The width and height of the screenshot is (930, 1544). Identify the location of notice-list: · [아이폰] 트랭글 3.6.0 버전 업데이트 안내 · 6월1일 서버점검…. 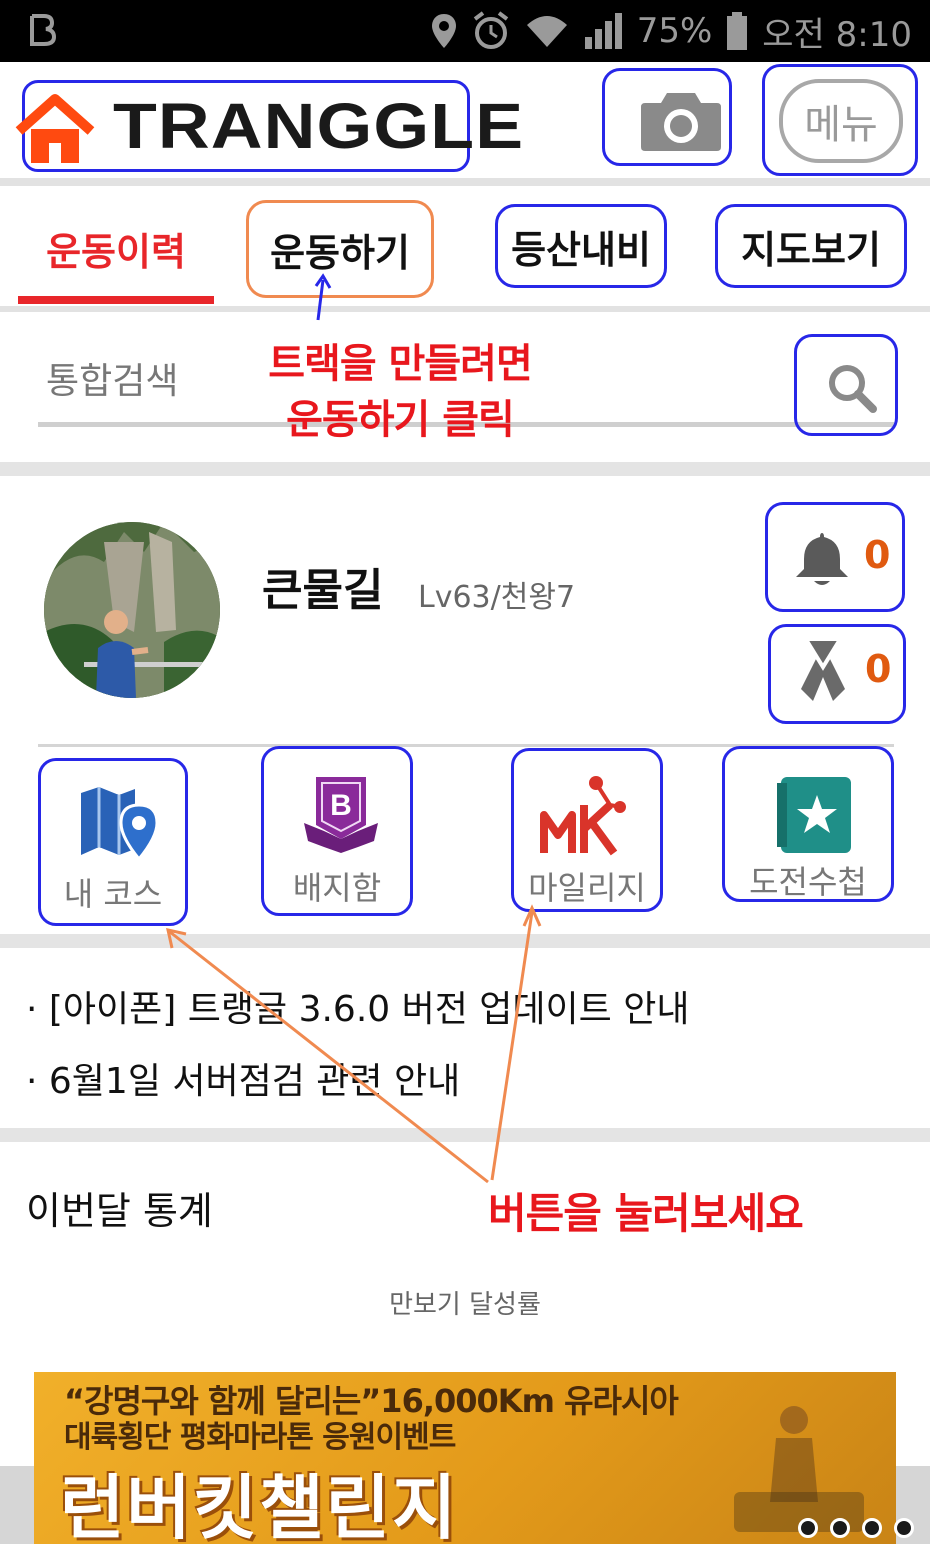
(465, 1038).